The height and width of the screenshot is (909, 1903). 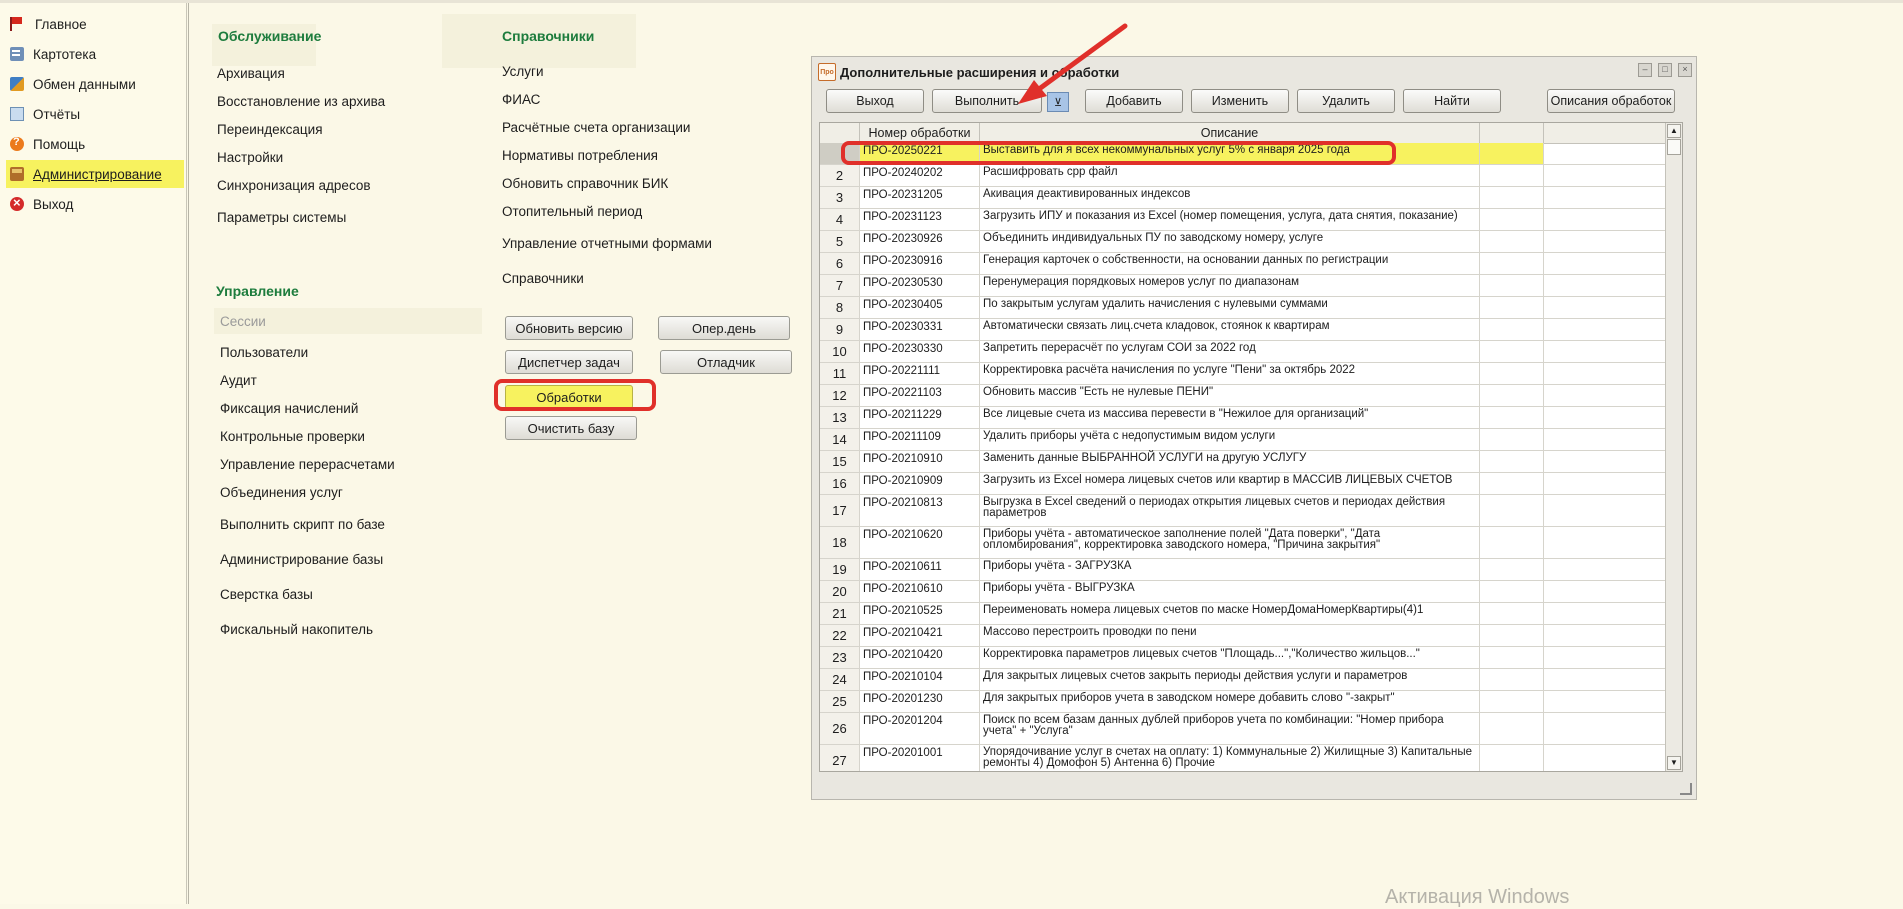 I want to click on annotation-arrow, so click(x=1073, y=63).